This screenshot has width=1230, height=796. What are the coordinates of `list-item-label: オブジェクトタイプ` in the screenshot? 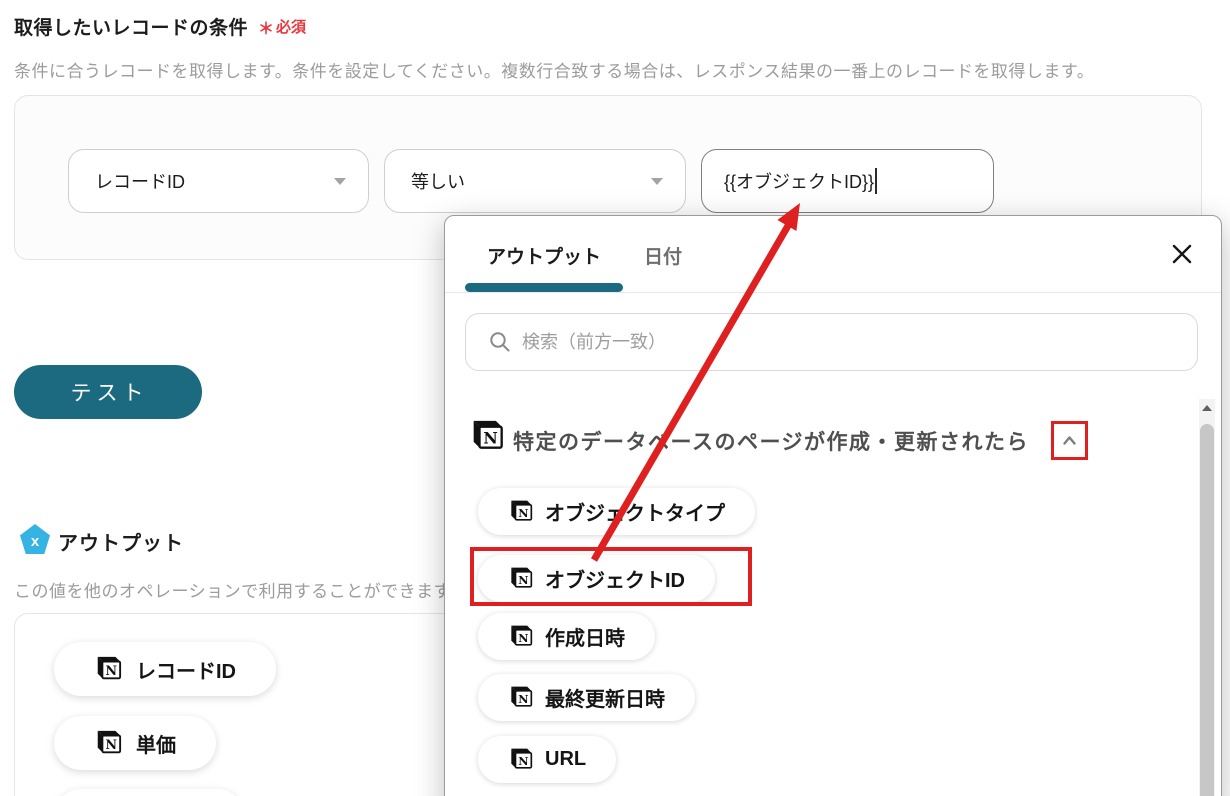 It's located at (635, 514).